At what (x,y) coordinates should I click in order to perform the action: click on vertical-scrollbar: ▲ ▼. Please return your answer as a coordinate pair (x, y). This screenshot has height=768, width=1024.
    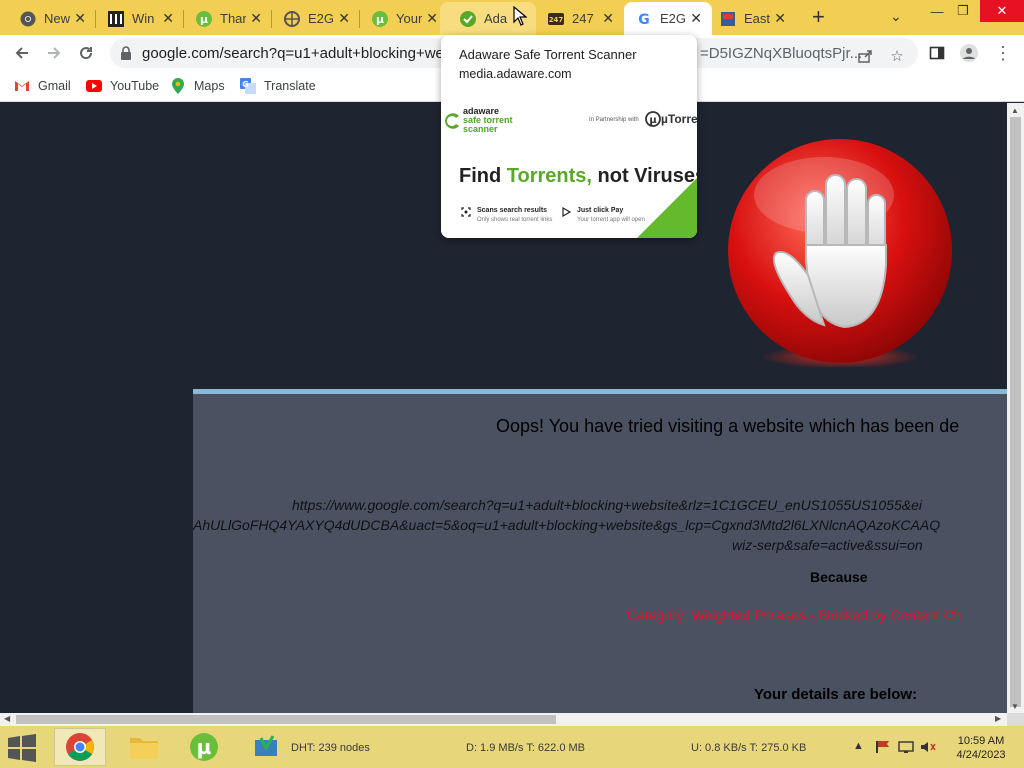
    Looking at the image, I should click on (1015, 408).